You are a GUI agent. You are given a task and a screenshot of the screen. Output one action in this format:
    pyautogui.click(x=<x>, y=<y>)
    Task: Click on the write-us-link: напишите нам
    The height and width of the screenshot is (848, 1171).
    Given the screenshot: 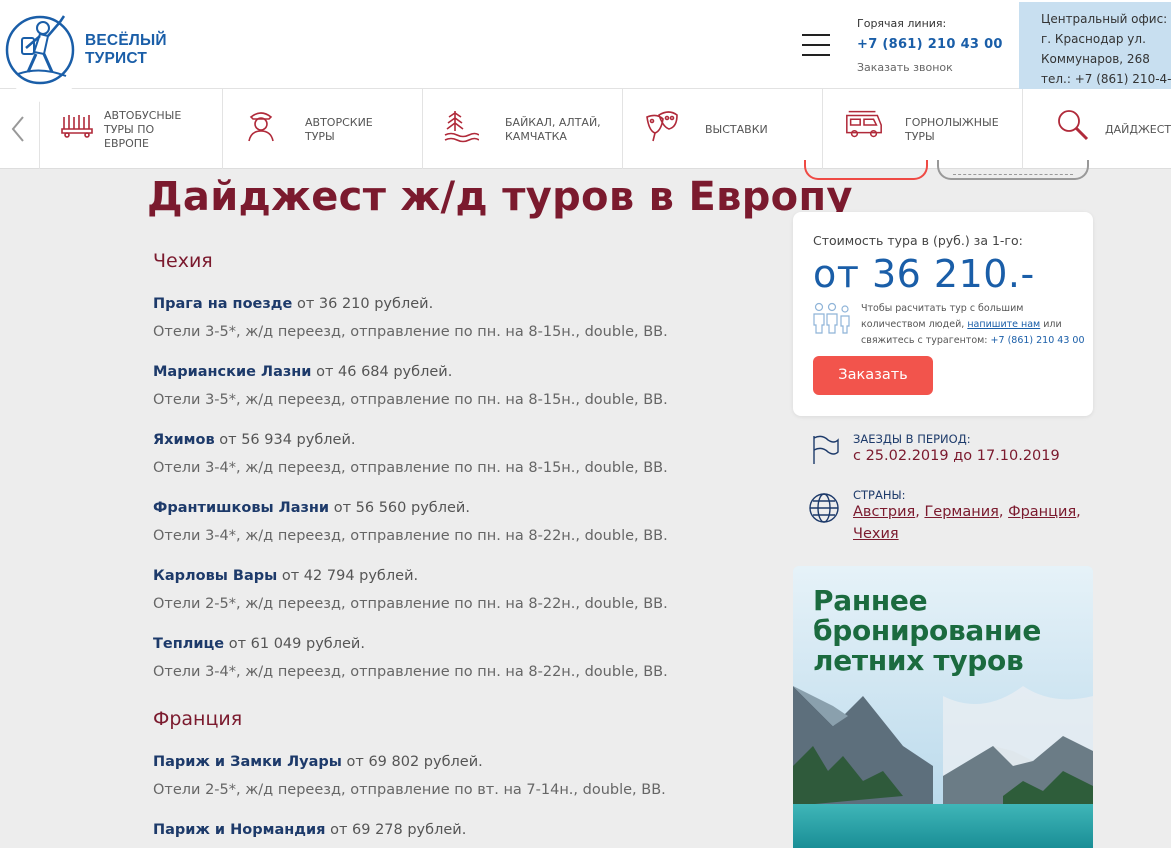 What is the action you would take?
    pyautogui.click(x=1003, y=324)
    